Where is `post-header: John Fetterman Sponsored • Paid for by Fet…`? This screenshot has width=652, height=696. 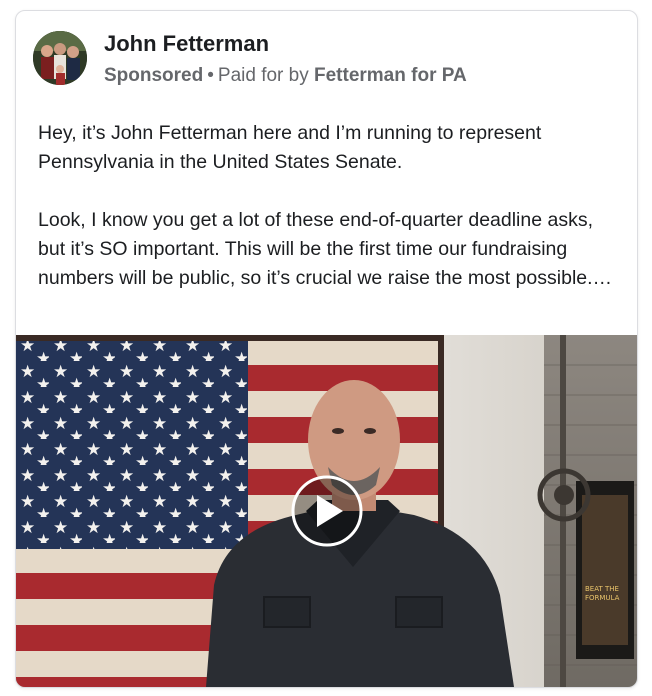 post-header: John Fetterman Sponsored • Paid for by Fet… is located at coordinates (326, 56).